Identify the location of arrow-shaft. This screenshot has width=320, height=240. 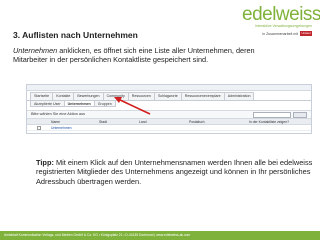
(134, 106).